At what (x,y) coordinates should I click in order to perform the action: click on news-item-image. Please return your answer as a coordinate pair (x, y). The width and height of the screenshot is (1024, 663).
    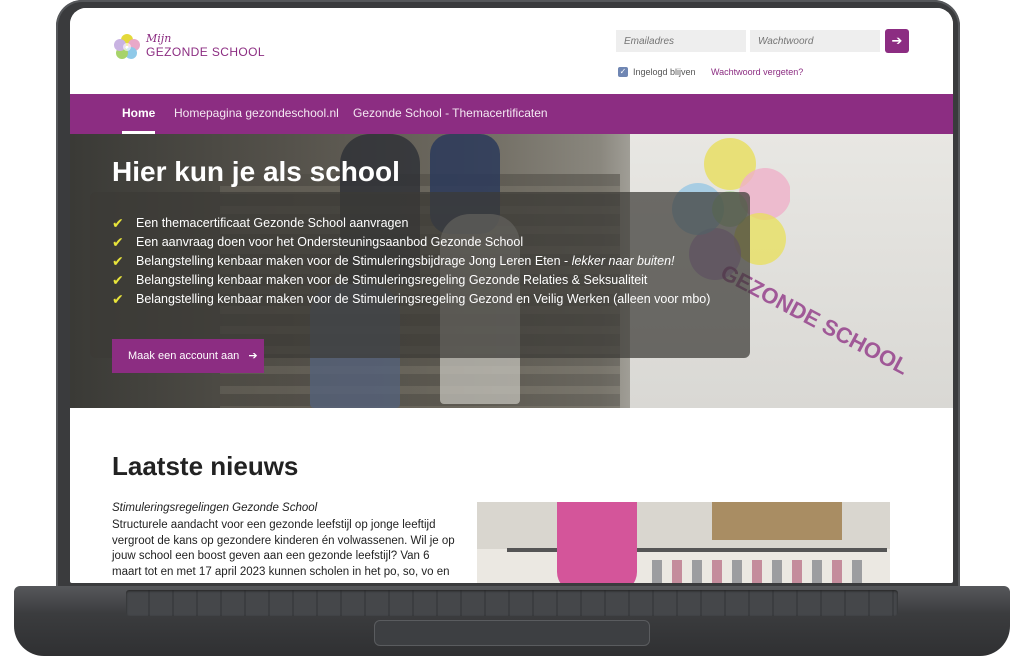
    Looking at the image, I should click on (683, 542).